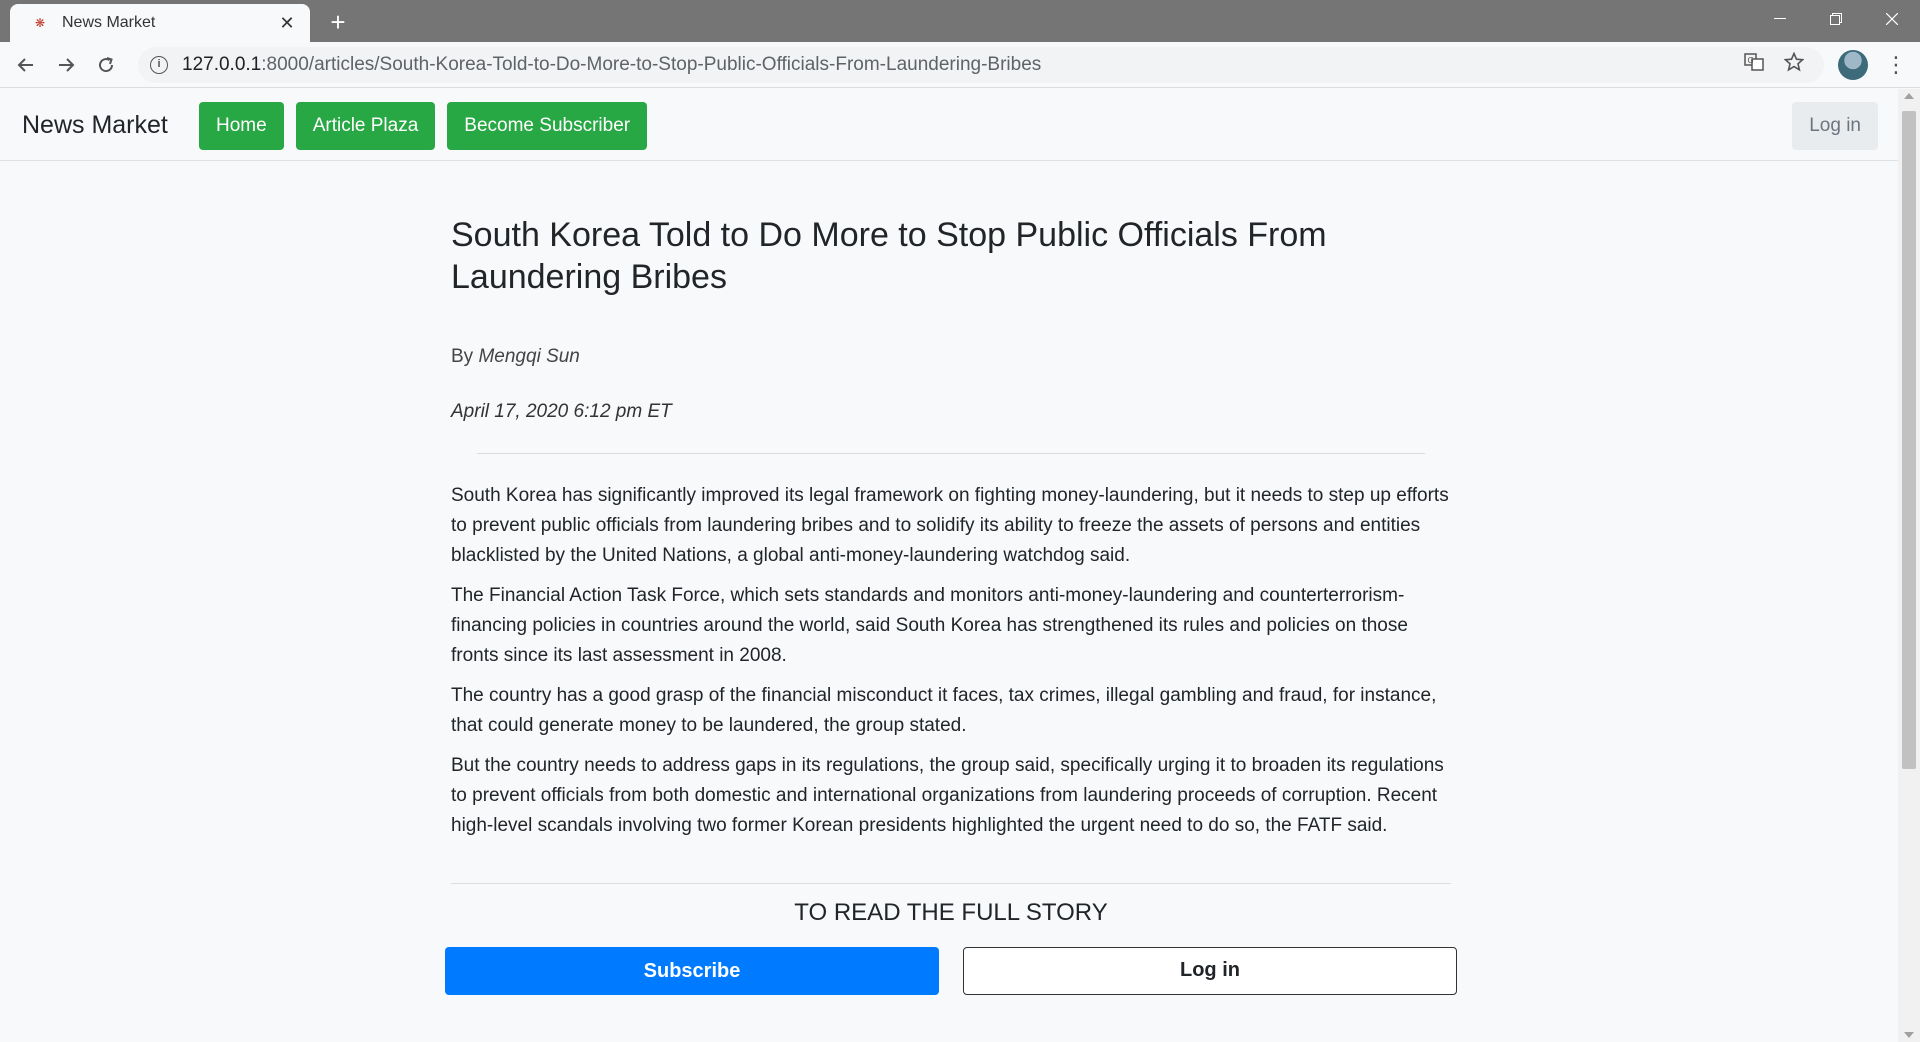 The height and width of the screenshot is (1042, 1920). I want to click on nav-links: Home Article Plaza Become Subscriber, so click(423, 126).